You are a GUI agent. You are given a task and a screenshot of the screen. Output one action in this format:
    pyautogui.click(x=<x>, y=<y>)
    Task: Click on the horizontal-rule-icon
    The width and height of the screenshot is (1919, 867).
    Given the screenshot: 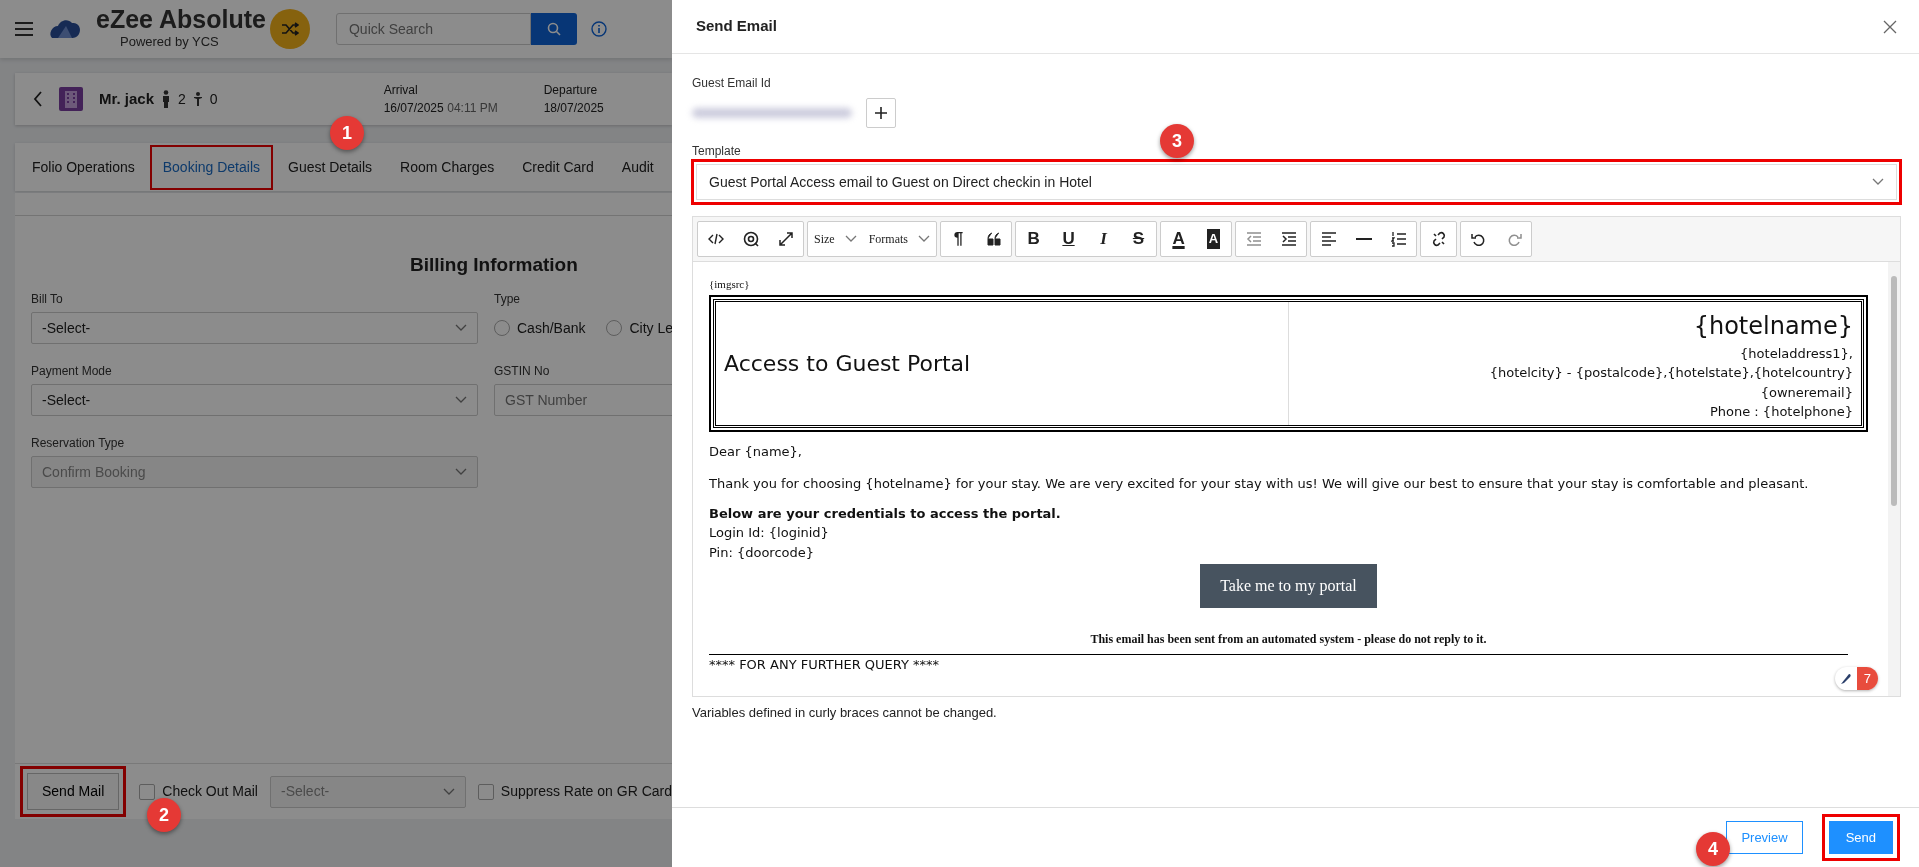 What is the action you would take?
    pyautogui.click(x=1363, y=239)
    